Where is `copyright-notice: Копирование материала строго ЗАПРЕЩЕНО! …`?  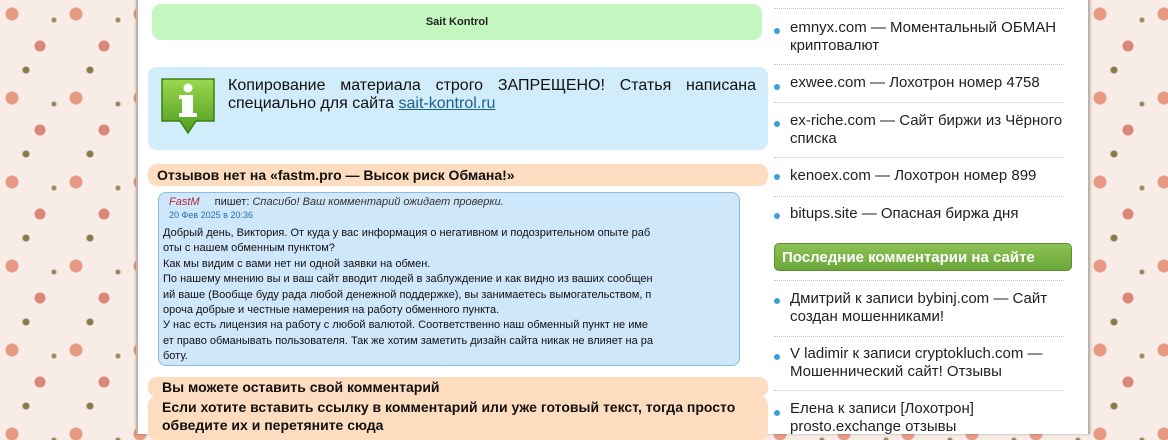 copyright-notice: Копирование материала строго ЗАПРЕЩЕНО! … is located at coordinates (458, 108).